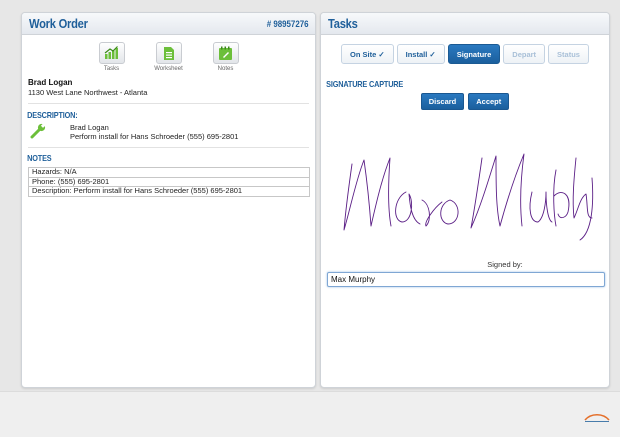  I want to click on worksheet-label: Worksheet, so click(168, 69).